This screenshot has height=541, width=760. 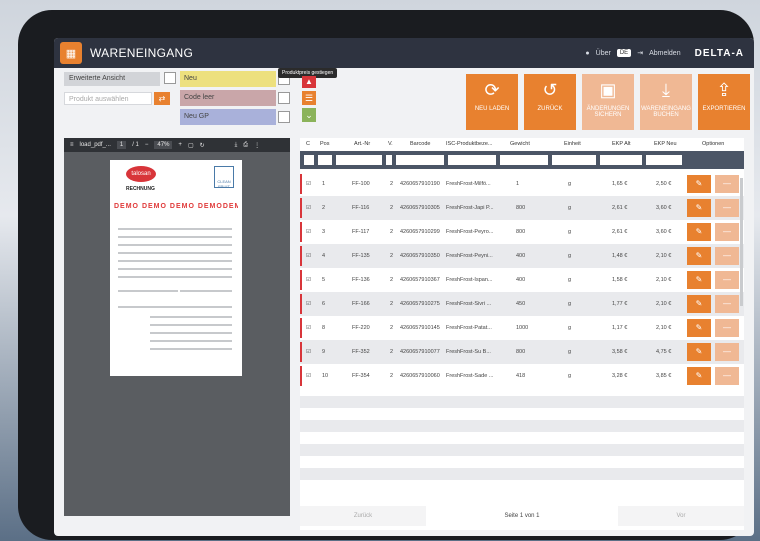 What do you see at coordinates (390, 144) in the screenshot?
I see `col-v: V.` at bounding box center [390, 144].